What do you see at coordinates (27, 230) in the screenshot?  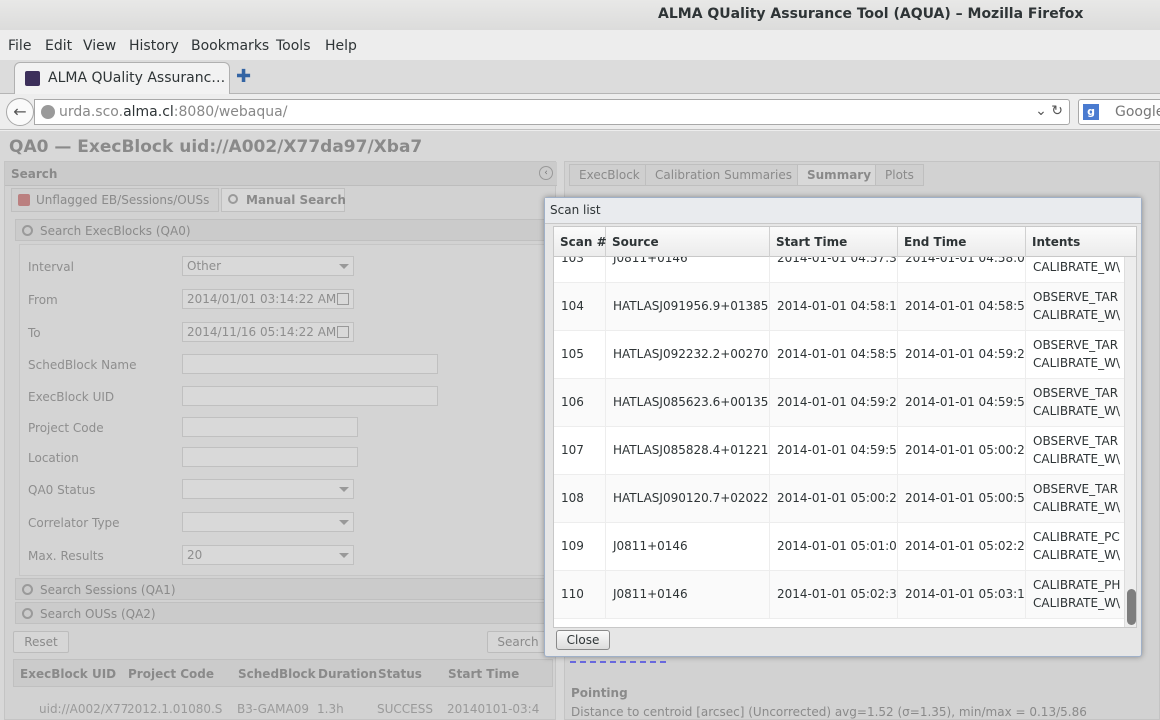 I see `gear-icon` at bounding box center [27, 230].